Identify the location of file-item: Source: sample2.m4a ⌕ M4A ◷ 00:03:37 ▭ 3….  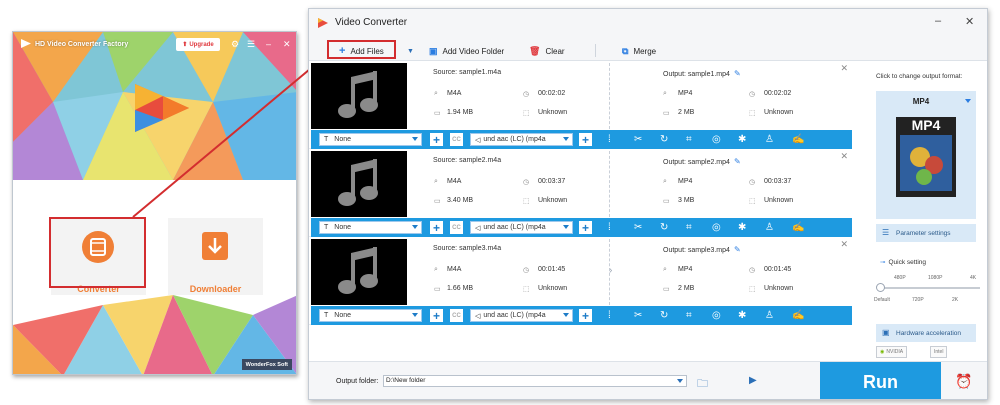
(580, 193).